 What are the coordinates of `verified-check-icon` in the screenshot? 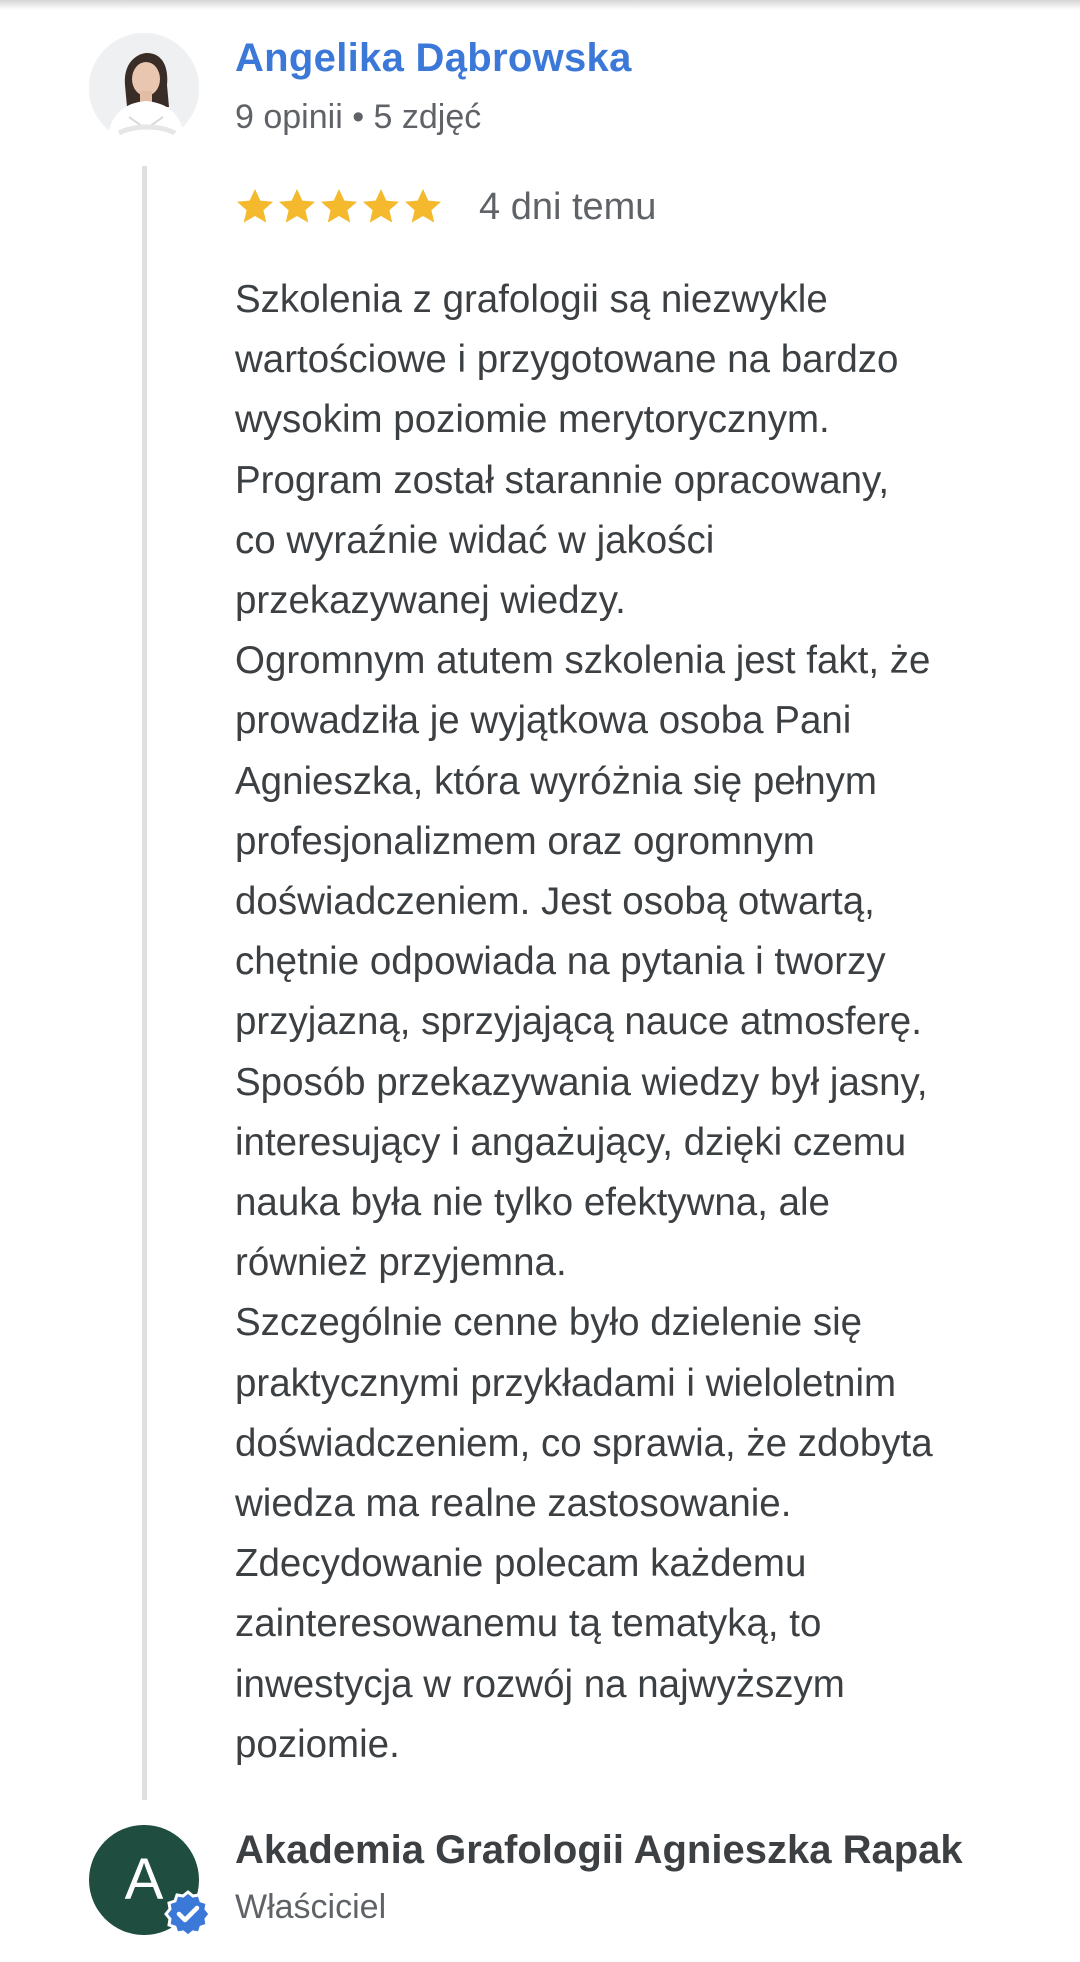 It's located at (188, 1914).